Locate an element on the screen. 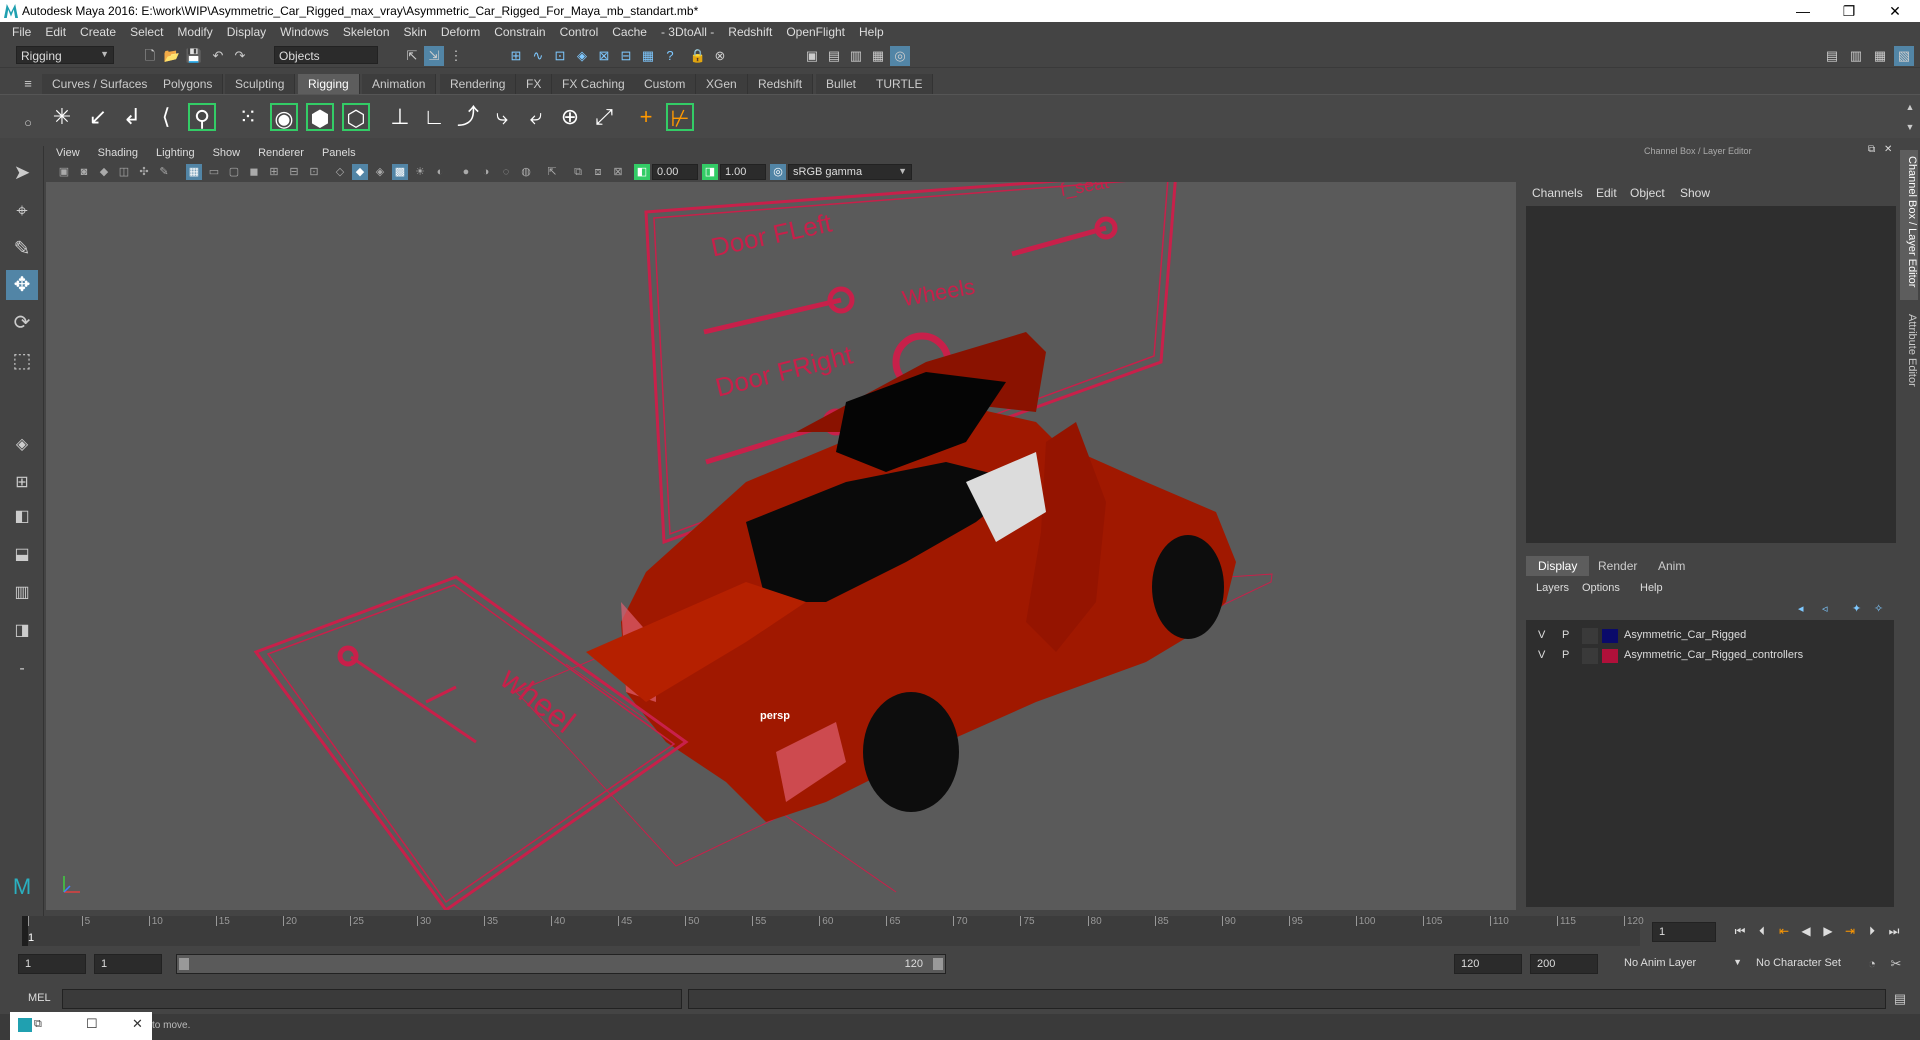  shade-wireframe-icon: ◈ is located at coordinates (380, 172).